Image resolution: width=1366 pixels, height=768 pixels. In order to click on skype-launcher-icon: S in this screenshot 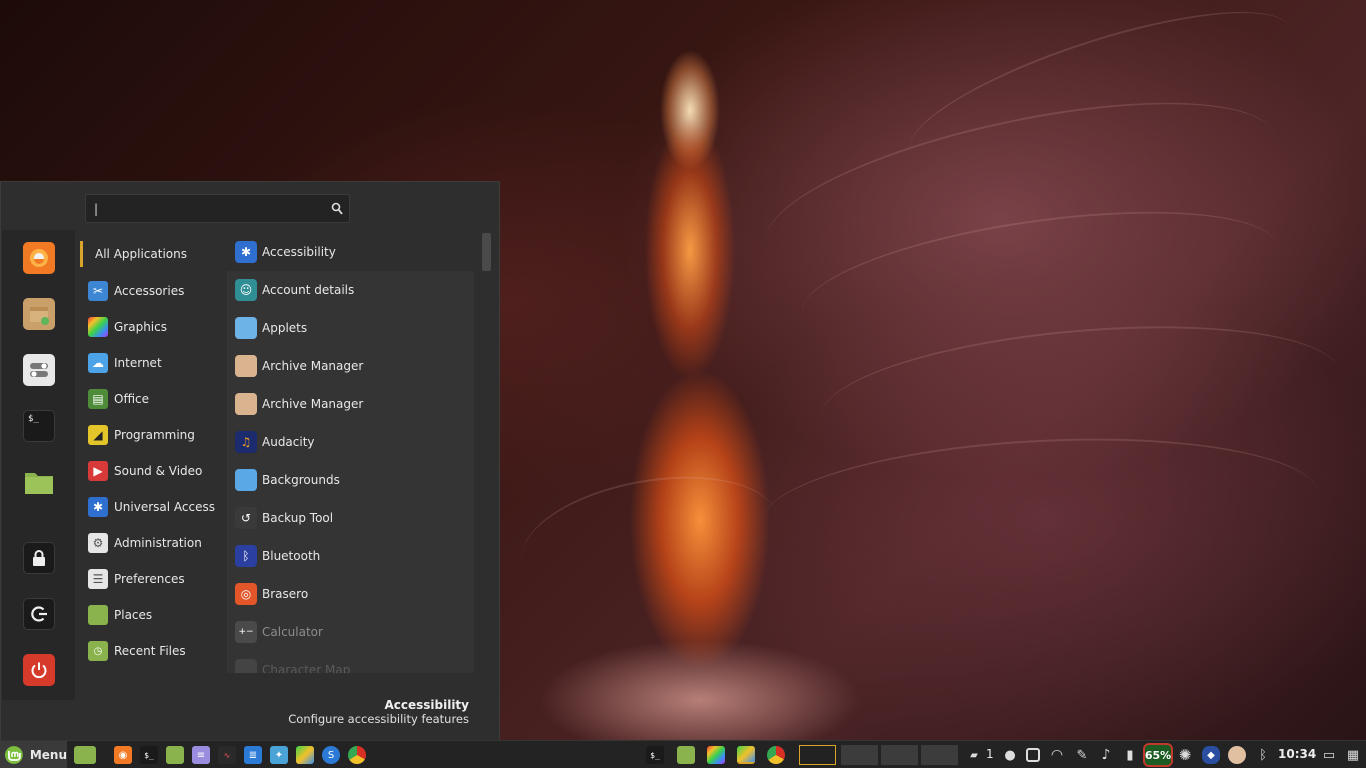, I will do `click(331, 755)`.